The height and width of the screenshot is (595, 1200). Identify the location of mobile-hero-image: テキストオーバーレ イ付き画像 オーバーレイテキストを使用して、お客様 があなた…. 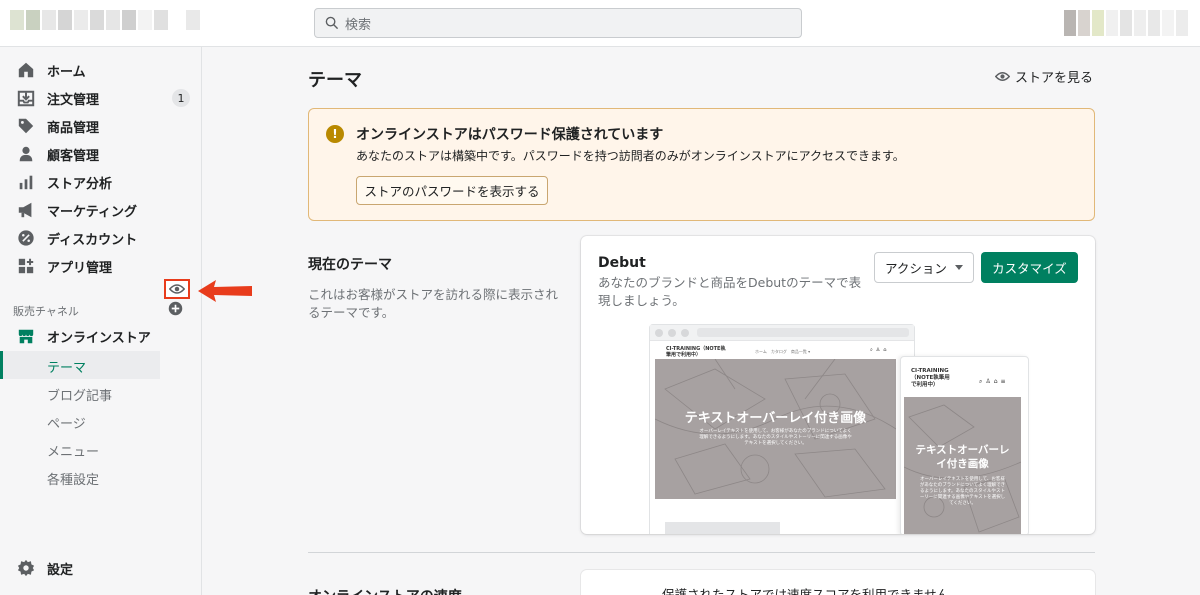
(962, 465).